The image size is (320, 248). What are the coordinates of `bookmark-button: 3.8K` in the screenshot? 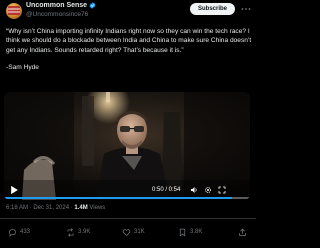 It's located at (190, 232).